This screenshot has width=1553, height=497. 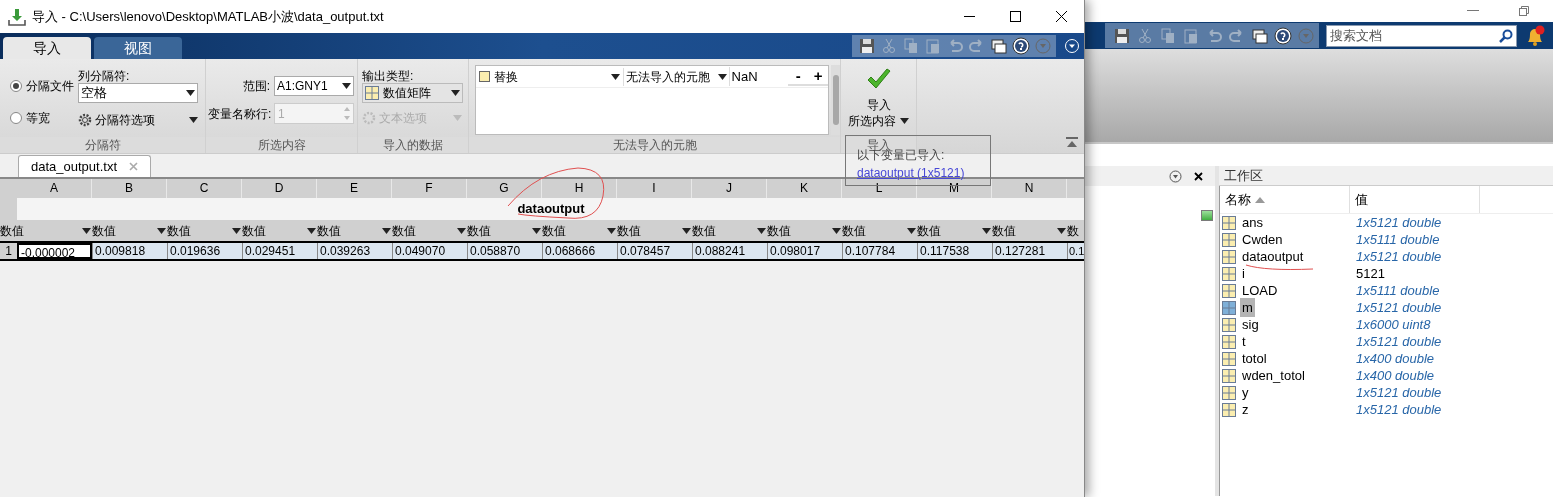 What do you see at coordinates (798, 76) in the screenshot?
I see `rule-button: -` at bounding box center [798, 76].